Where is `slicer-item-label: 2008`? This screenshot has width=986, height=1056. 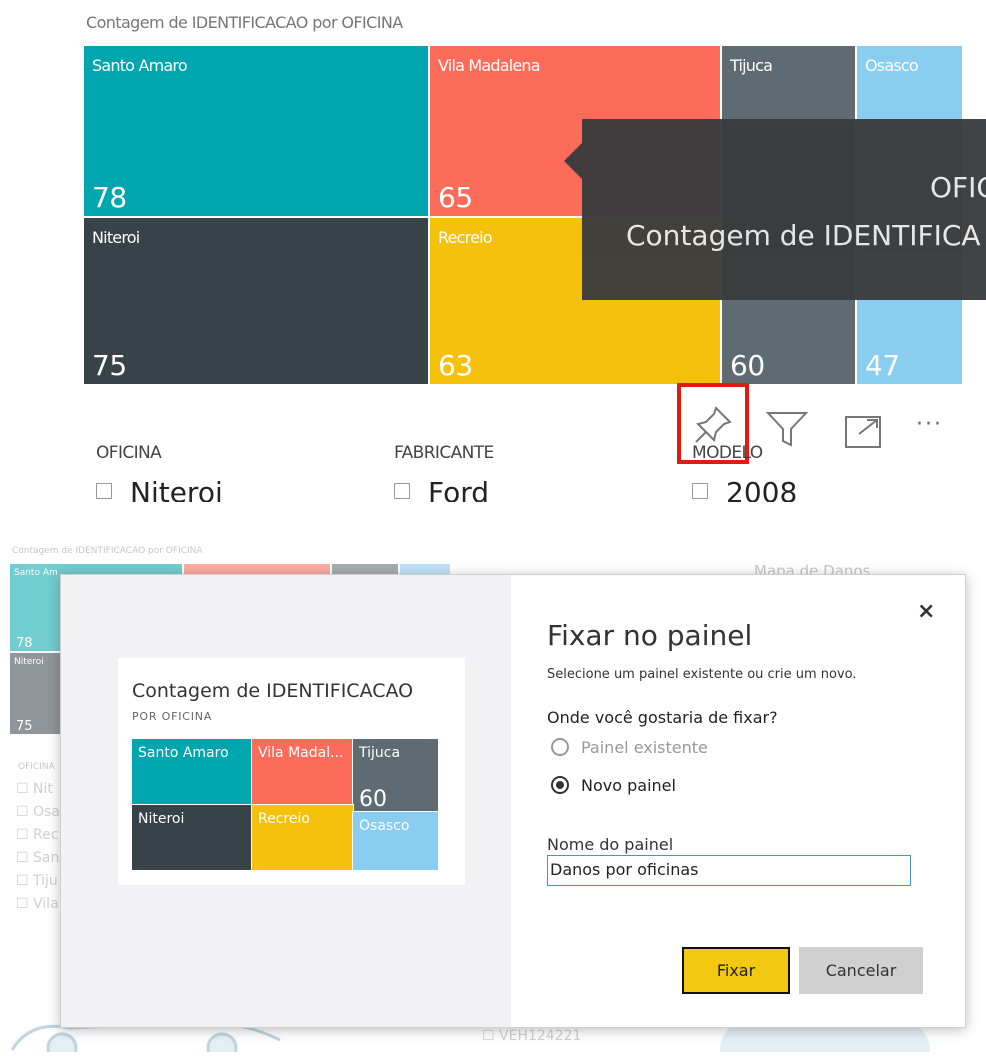
slicer-item-label: 2008 is located at coordinates (762, 489).